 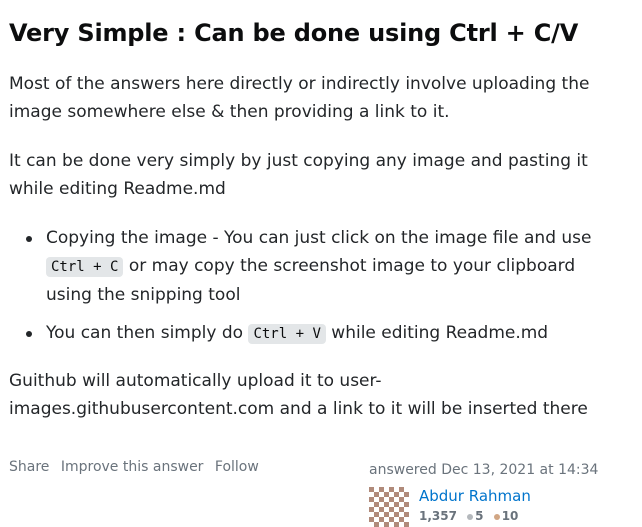 I want to click on silver-badge-icon, so click(x=470, y=517).